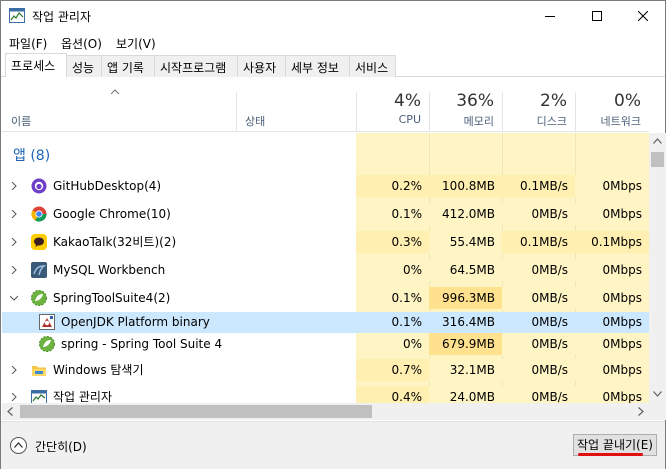  I want to click on header-cpu-label: CPU, so click(409, 119).